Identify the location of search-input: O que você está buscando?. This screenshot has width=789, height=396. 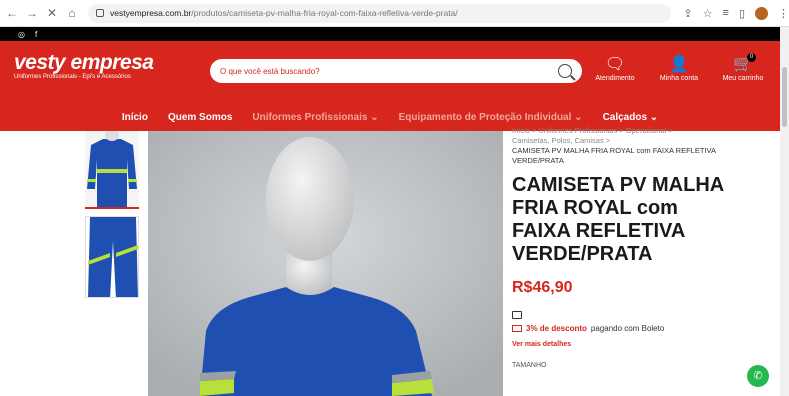
(396, 71).